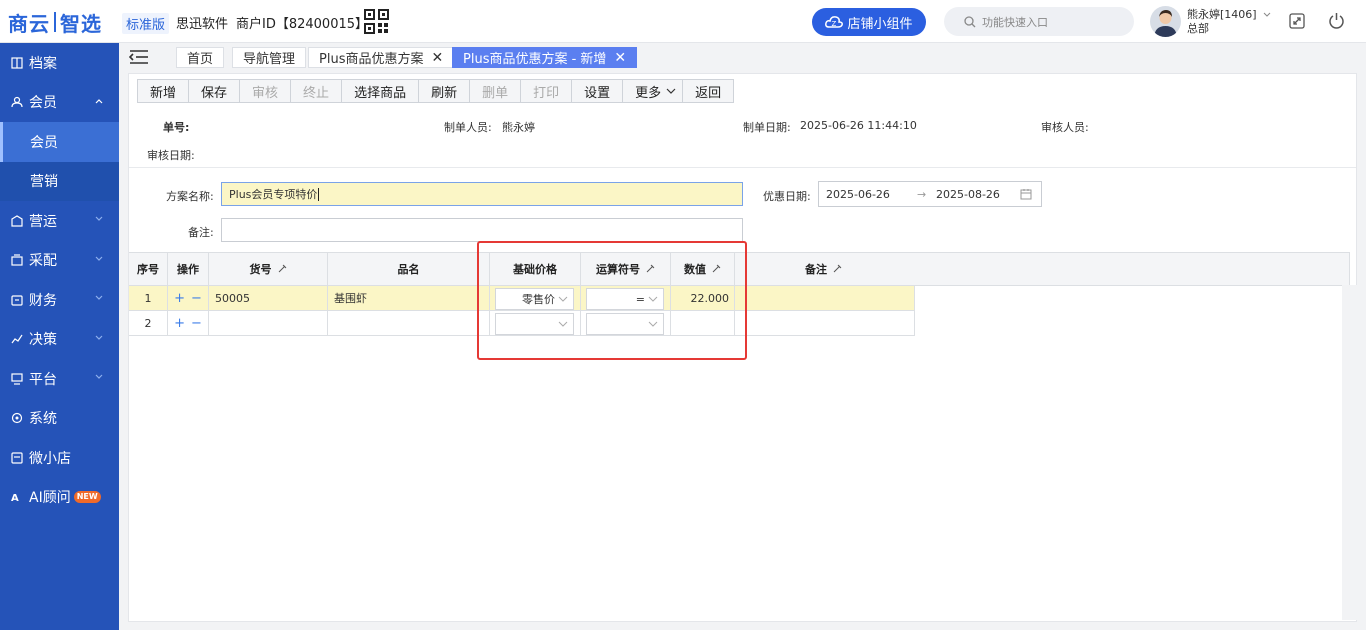 The image size is (1366, 630). What do you see at coordinates (371, 59) in the screenshot?
I see `tab-label: Plus商品优惠方案` at bounding box center [371, 59].